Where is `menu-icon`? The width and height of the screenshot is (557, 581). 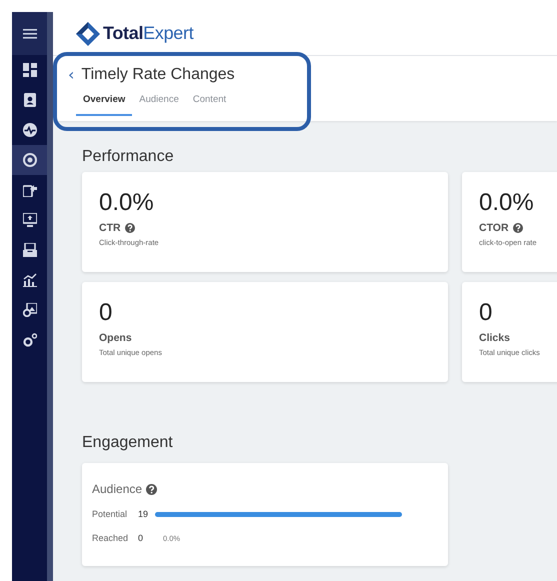
menu-icon is located at coordinates (29, 33).